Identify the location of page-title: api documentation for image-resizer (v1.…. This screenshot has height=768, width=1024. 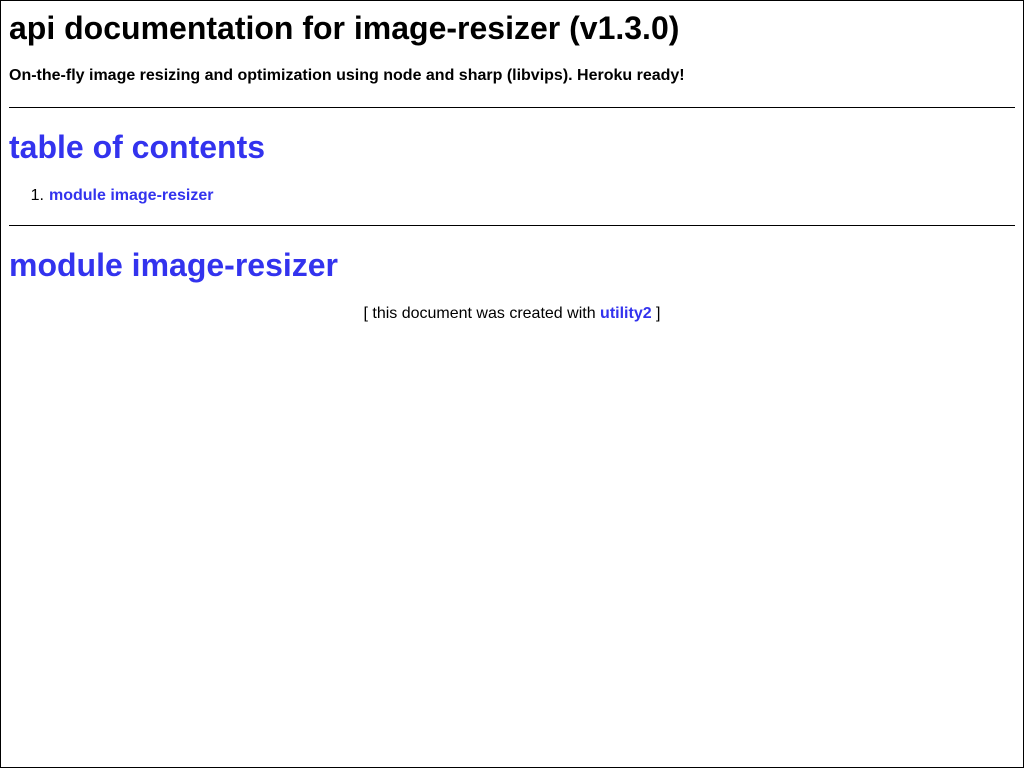
(344, 28).